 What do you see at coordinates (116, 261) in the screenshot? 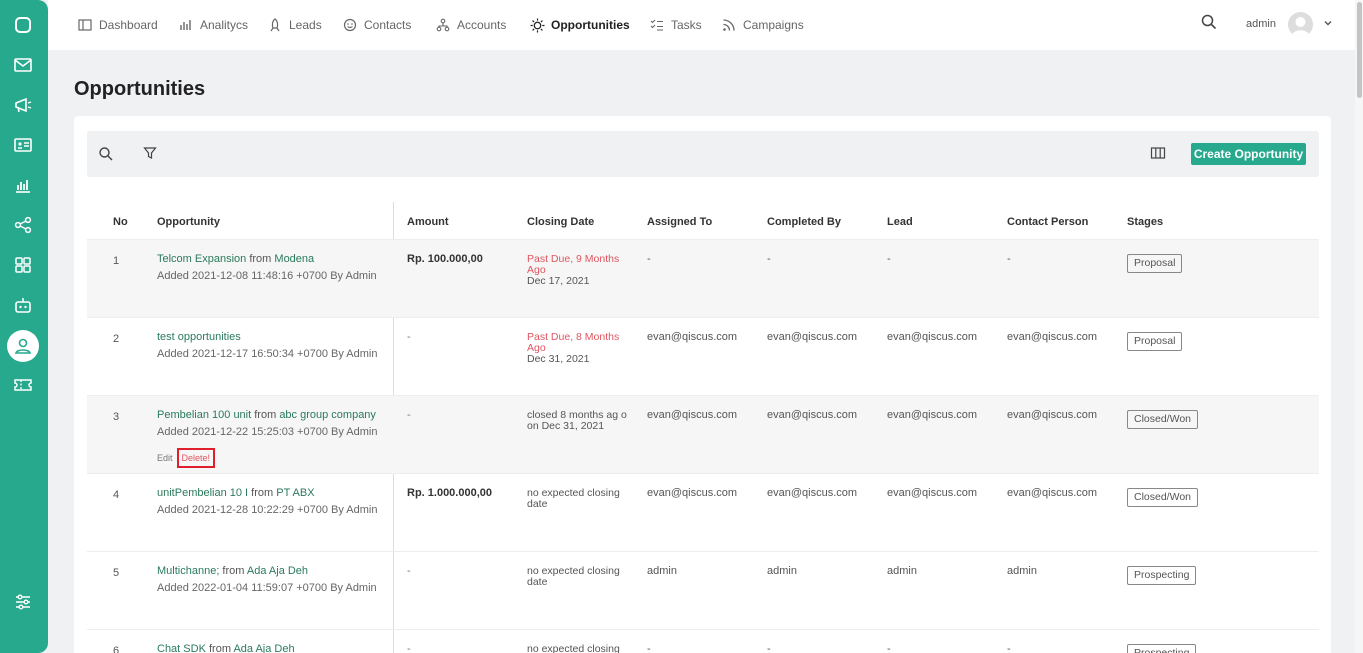
I see `row-number: 1` at bounding box center [116, 261].